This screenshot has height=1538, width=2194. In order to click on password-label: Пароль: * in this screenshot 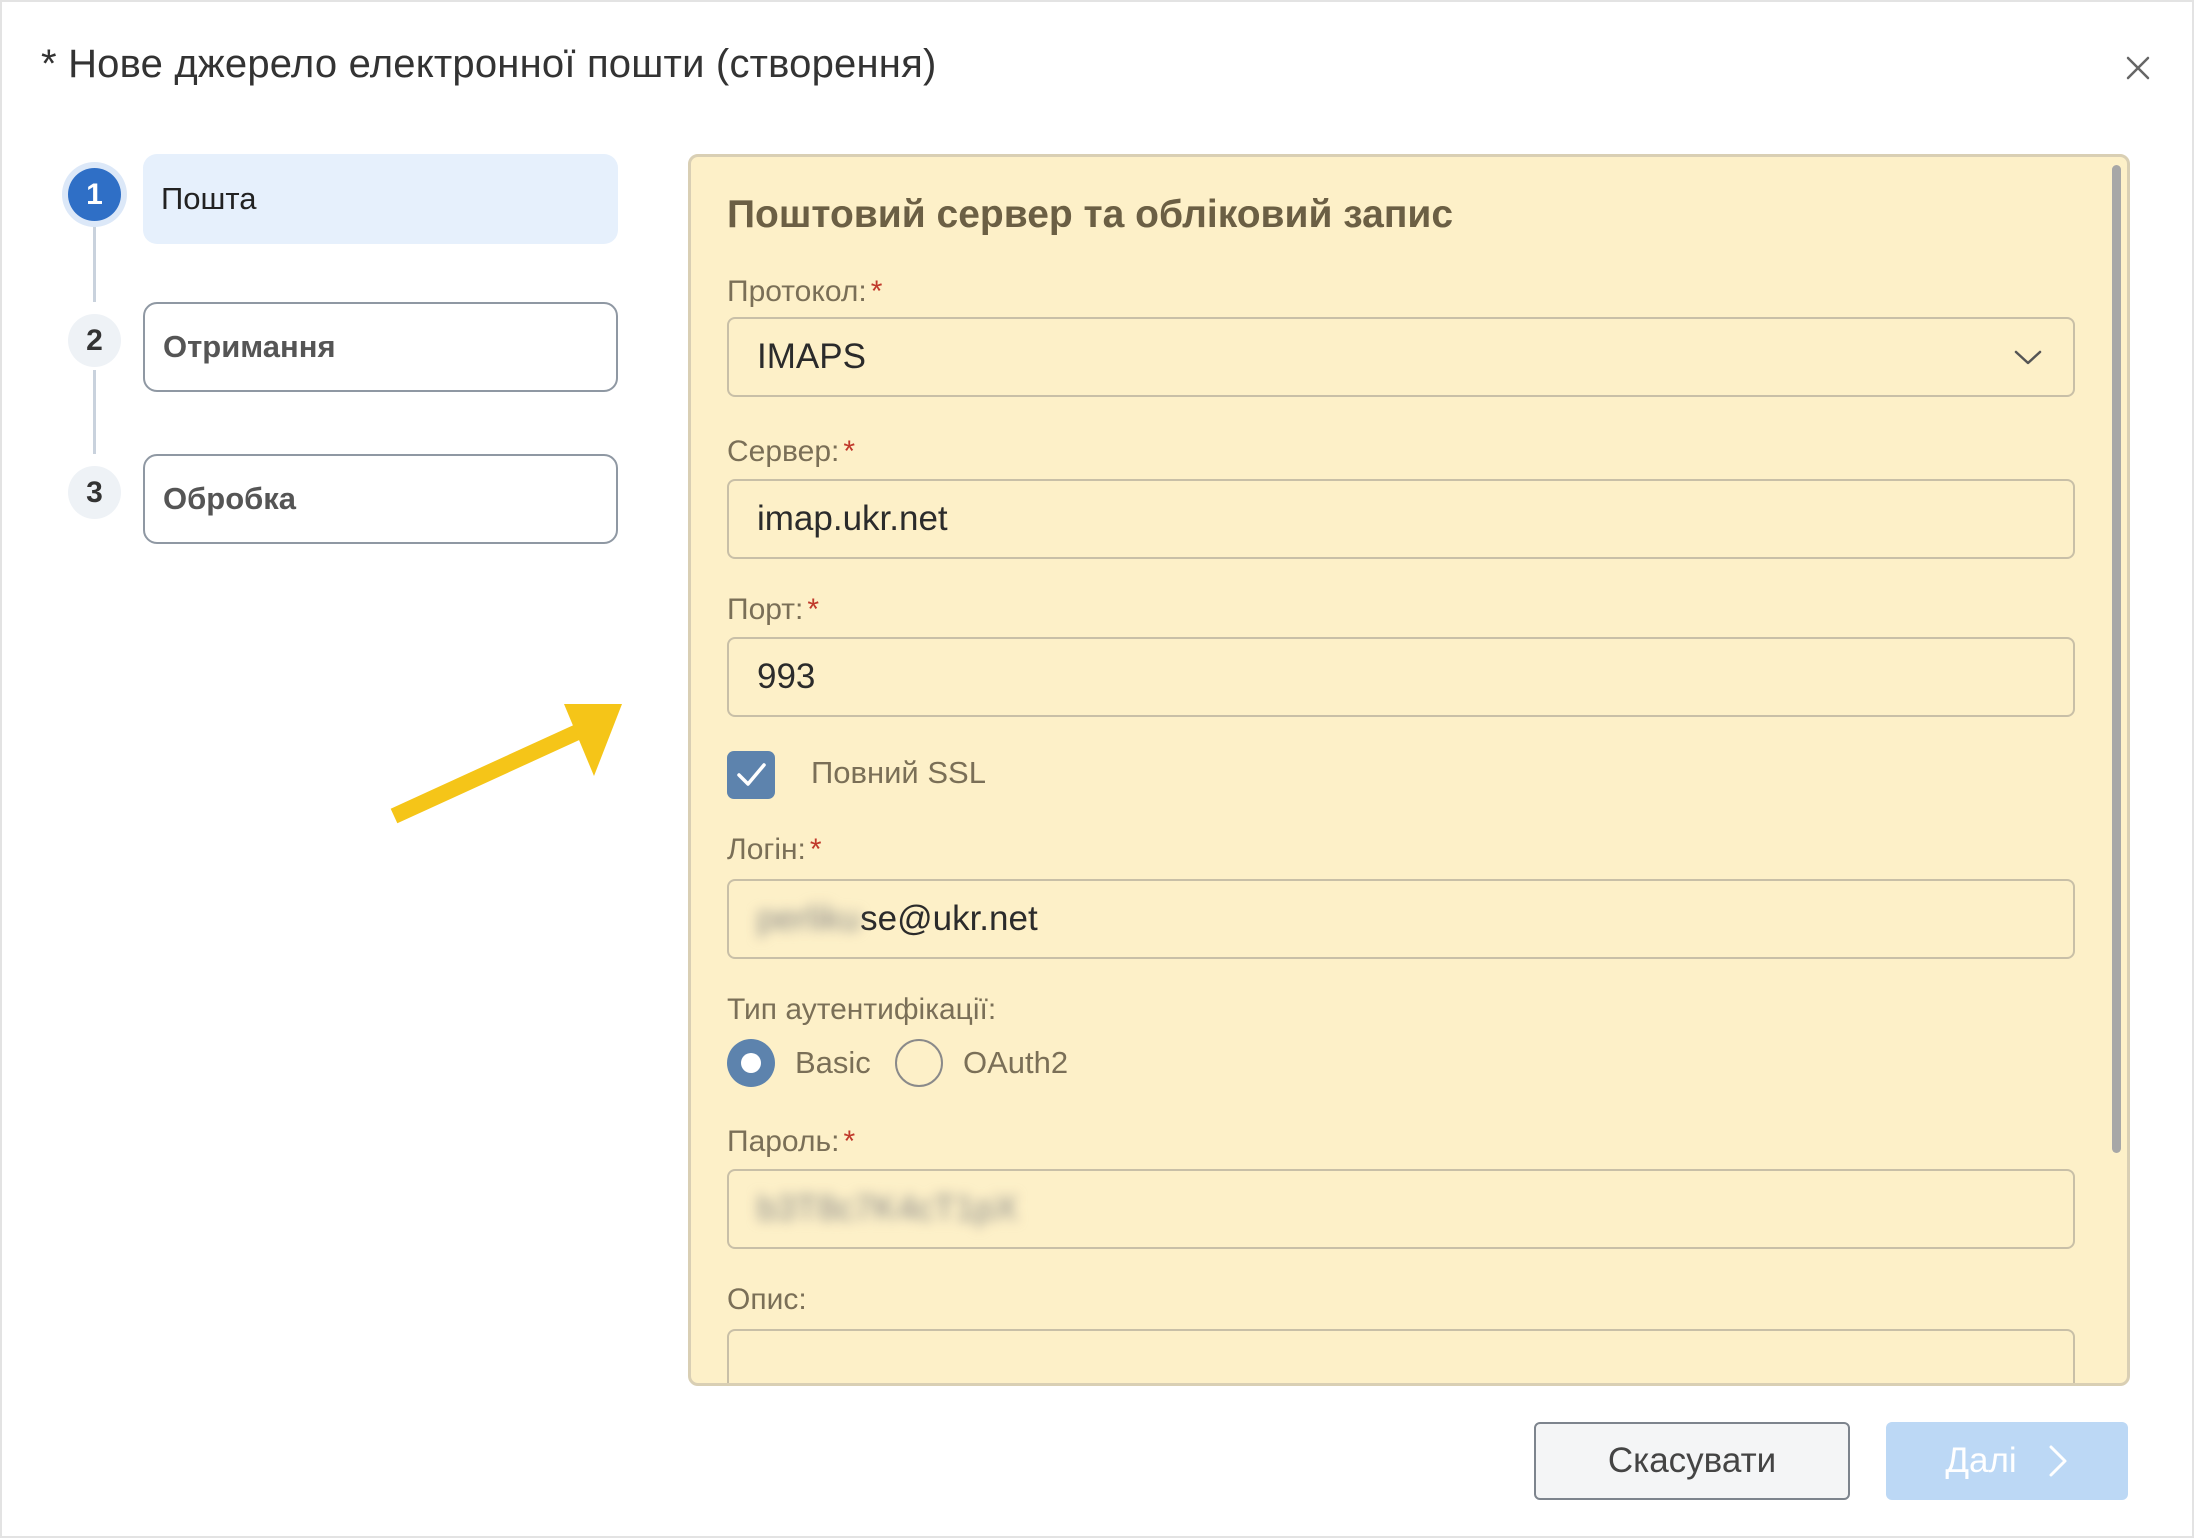, I will do `click(791, 1141)`.